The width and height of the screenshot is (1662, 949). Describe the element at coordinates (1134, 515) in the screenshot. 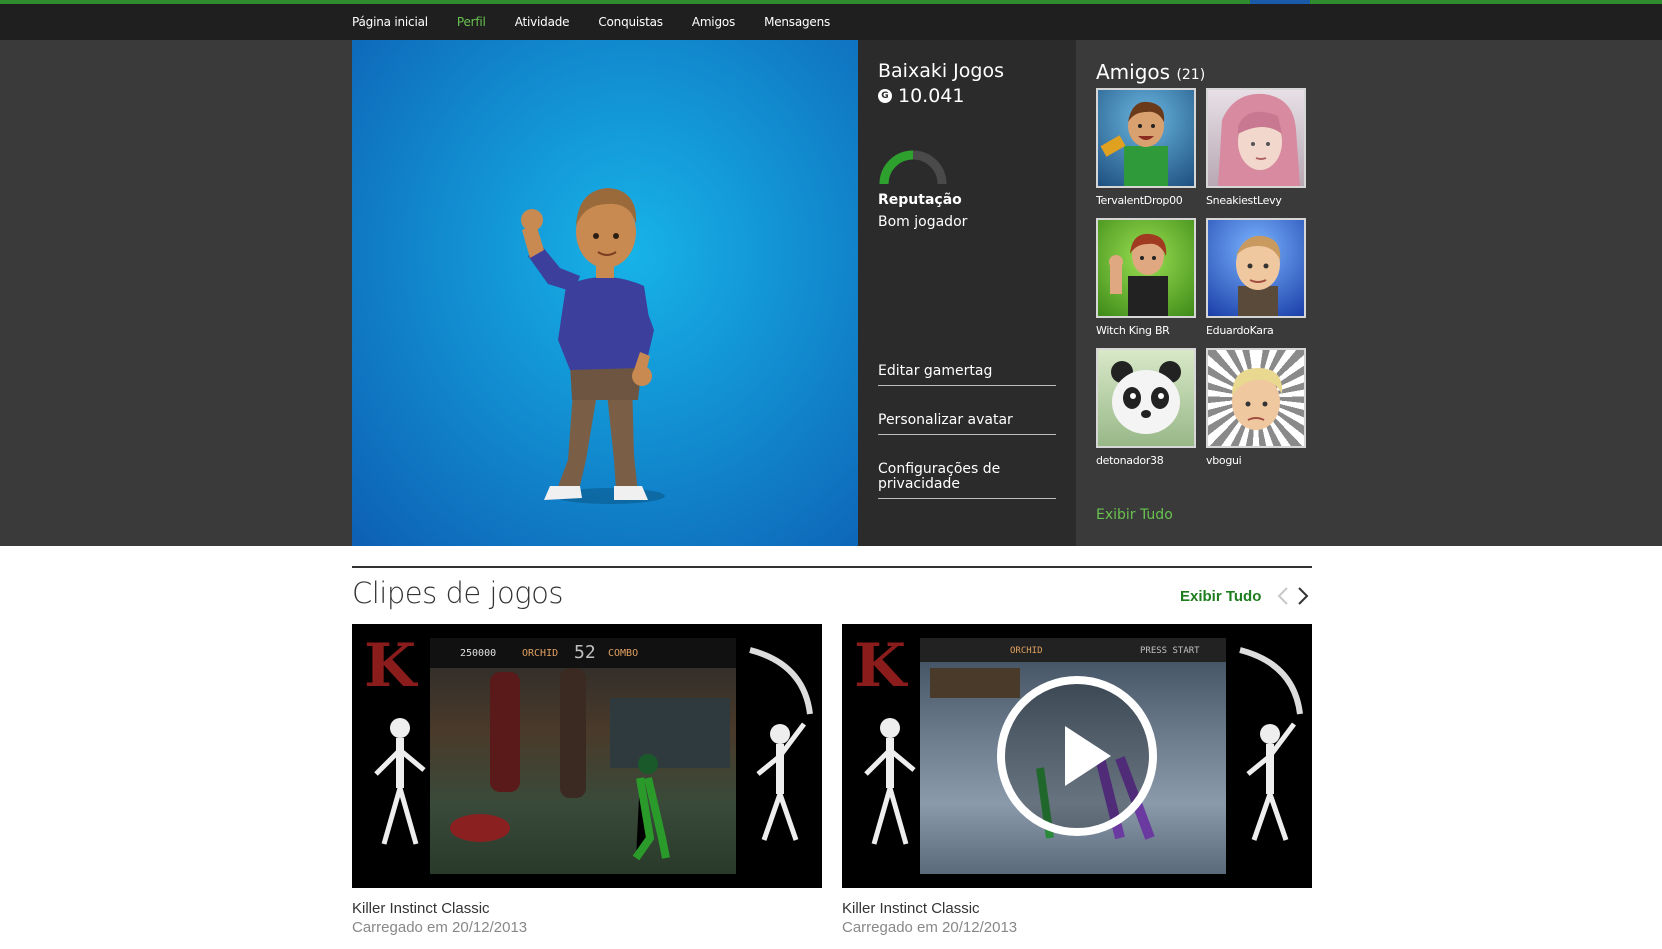

I see `friends-view-all-link: Exibir Tudo` at that location.